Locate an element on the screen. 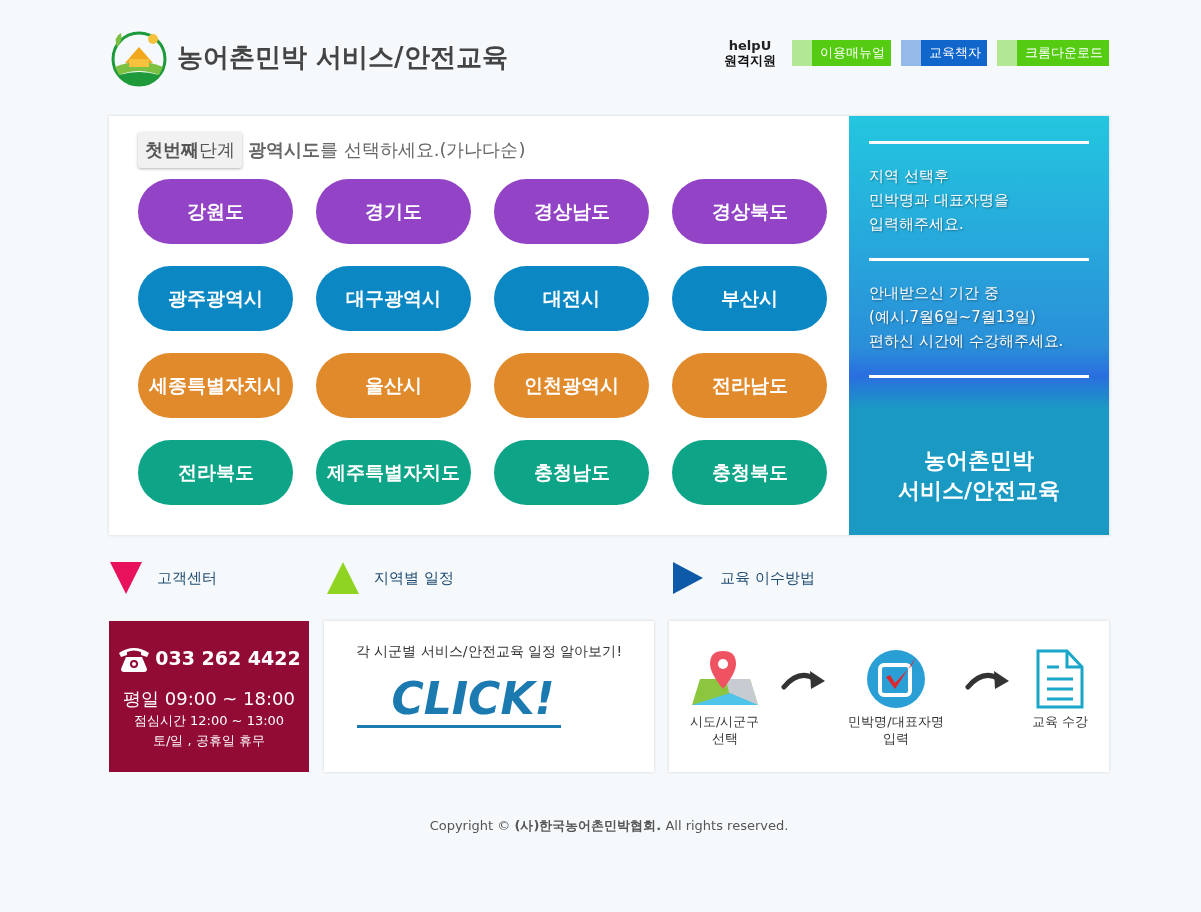 This screenshot has width=1201, height=912. region-button: 울산시 is located at coordinates (393, 385).